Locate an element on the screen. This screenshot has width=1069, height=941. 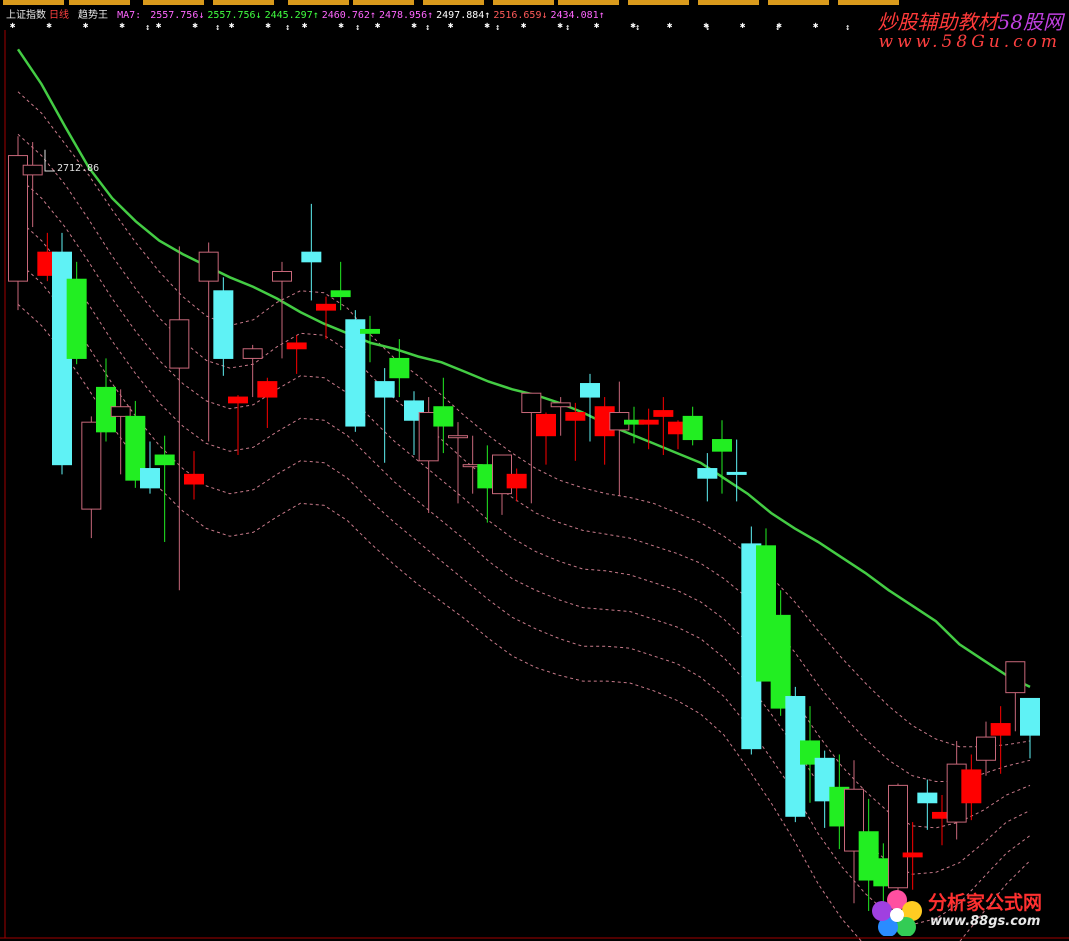
logo-url: www.88gs.com is located at coordinates (985, 921).